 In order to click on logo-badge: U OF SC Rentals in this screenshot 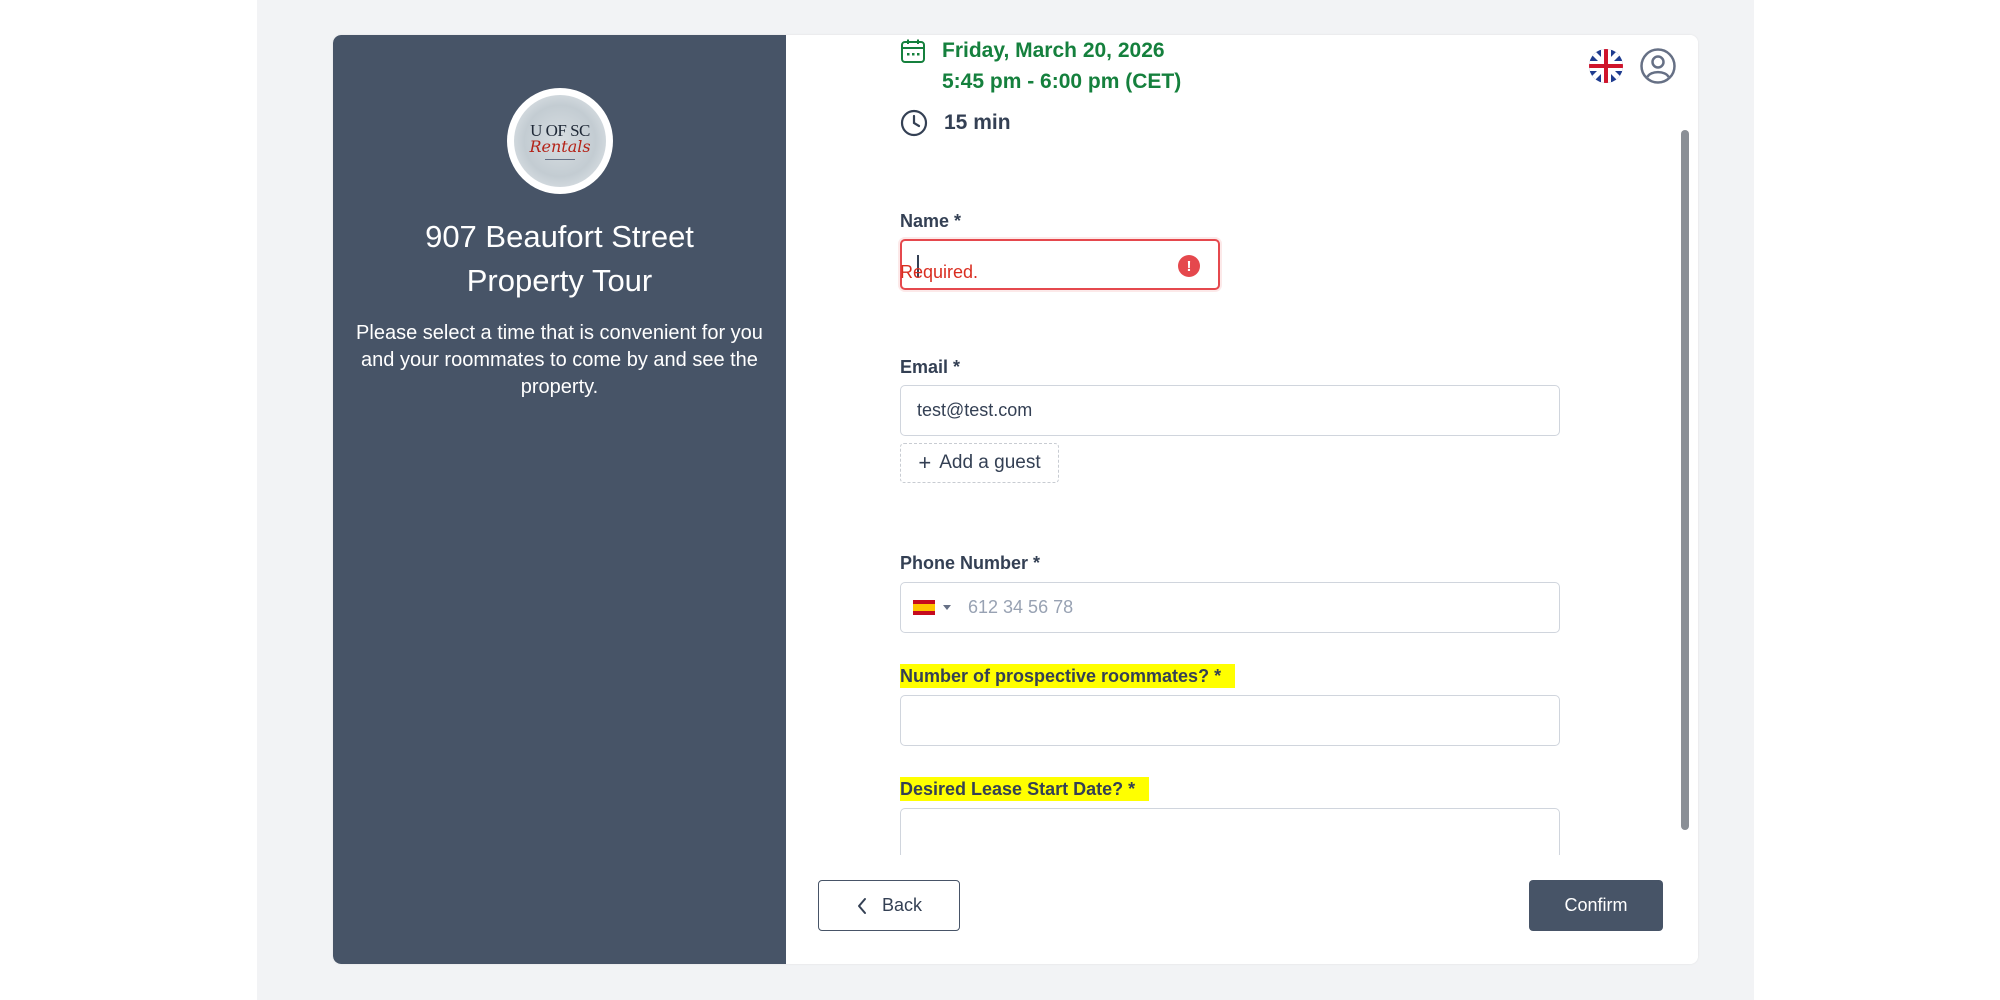, I will do `click(560, 141)`.